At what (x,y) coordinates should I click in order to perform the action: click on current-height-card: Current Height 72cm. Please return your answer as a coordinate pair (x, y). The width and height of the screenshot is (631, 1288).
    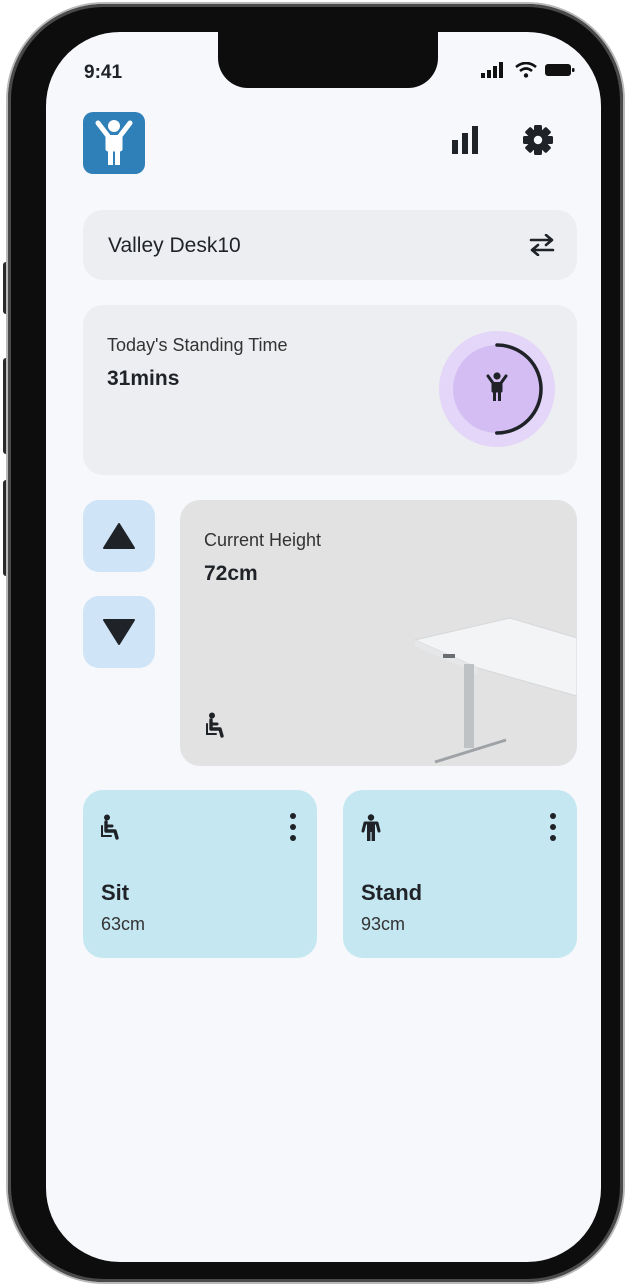
    Looking at the image, I should click on (378, 633).